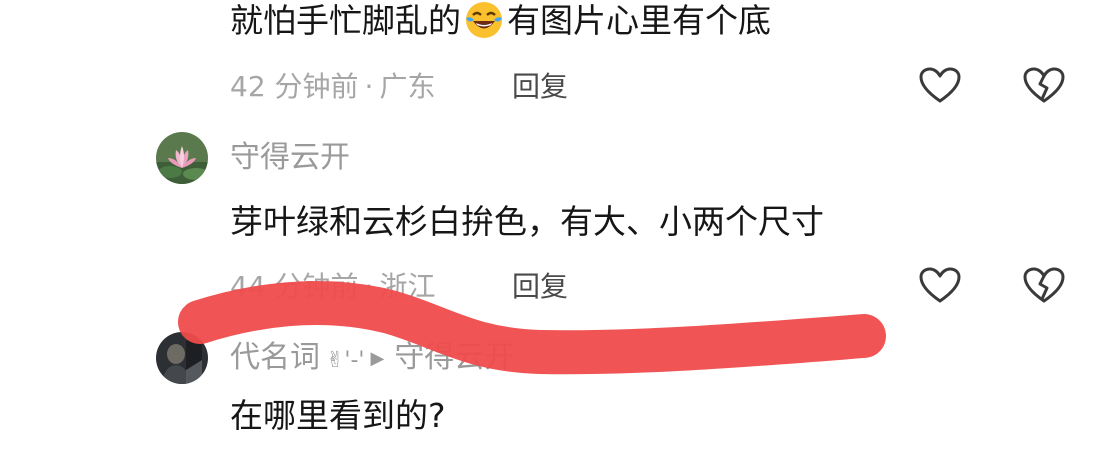  Describe the element at coordinates (338, 415) in the screenshot. I see `comment-text: 在哪里看到的?` at that location.